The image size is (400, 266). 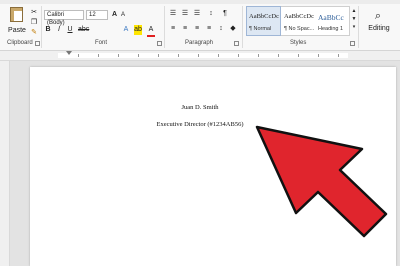 I want to click on arrow-shape, so click(x=321, y=181).